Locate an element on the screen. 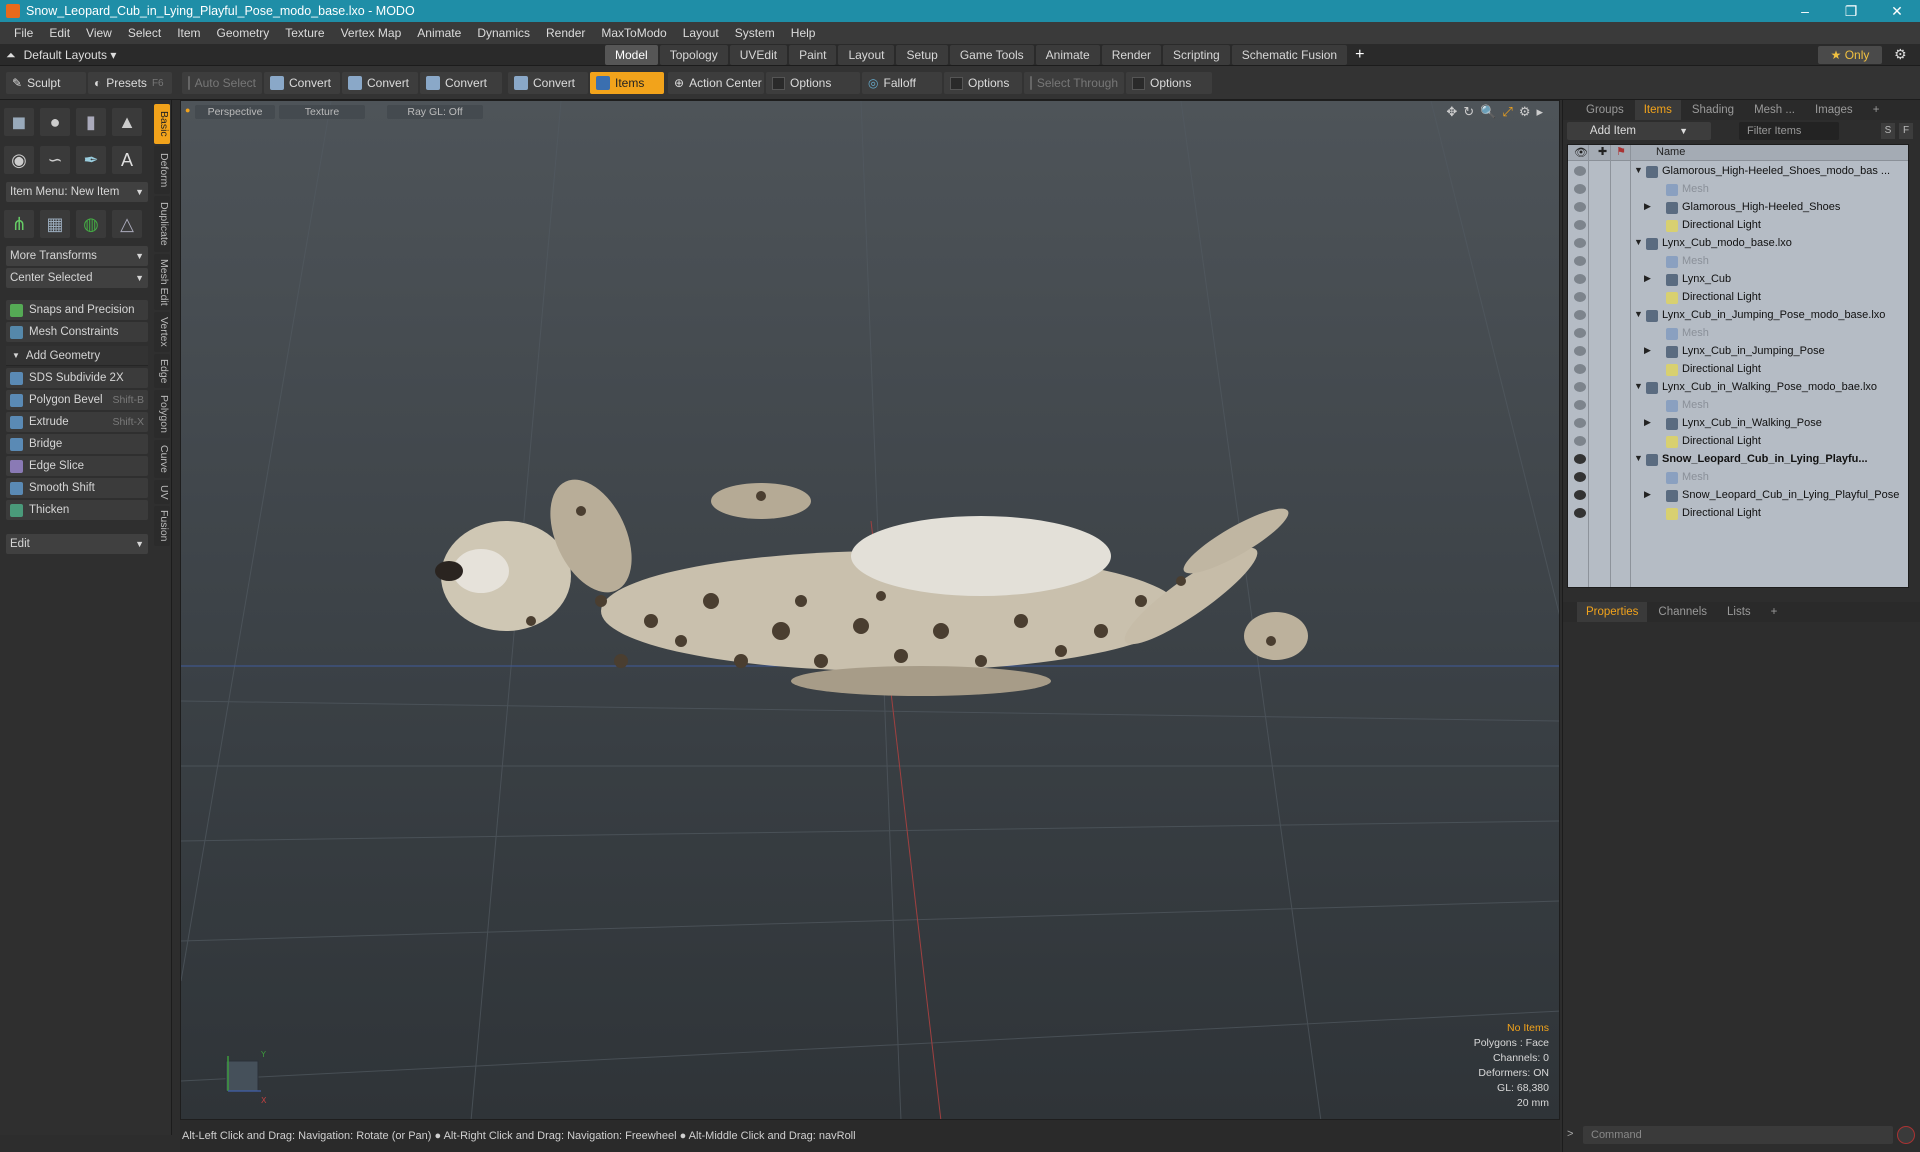 Image resolution: width=1920 pixels, height=1152 pixels. tab-paint: Paint is located at coordinates (813, 55).